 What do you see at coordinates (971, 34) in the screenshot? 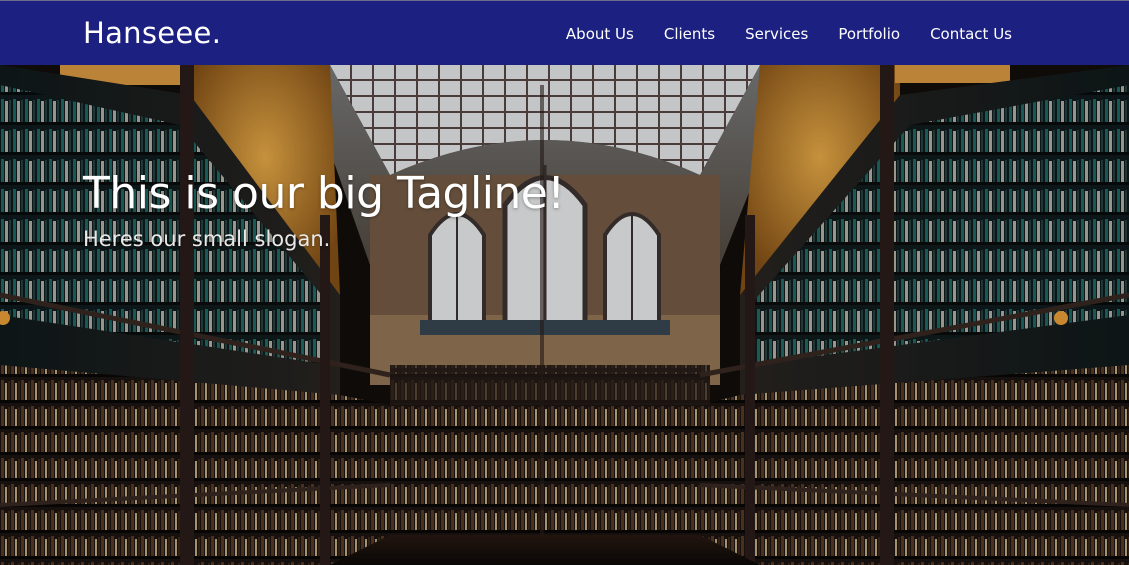
I see `nav-link-contact-us: Contact Us` at bounding box center [971, 34].